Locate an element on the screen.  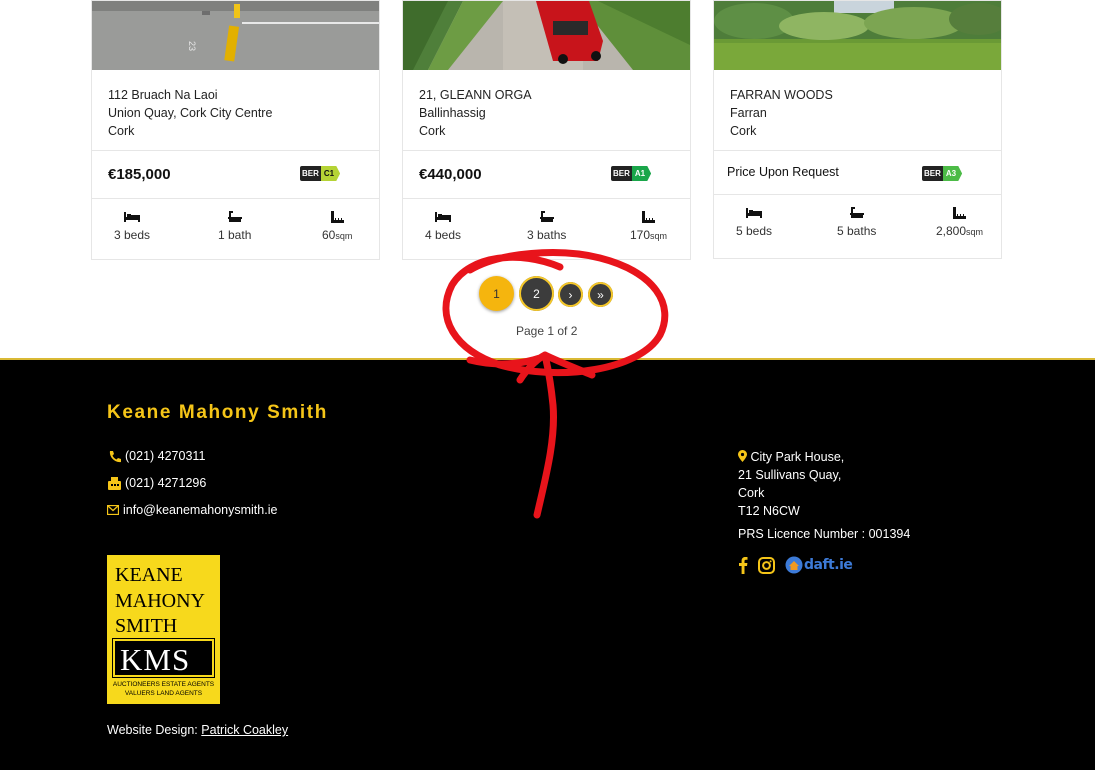
credit-label: Website Design: is located at coordinates (152, 730).